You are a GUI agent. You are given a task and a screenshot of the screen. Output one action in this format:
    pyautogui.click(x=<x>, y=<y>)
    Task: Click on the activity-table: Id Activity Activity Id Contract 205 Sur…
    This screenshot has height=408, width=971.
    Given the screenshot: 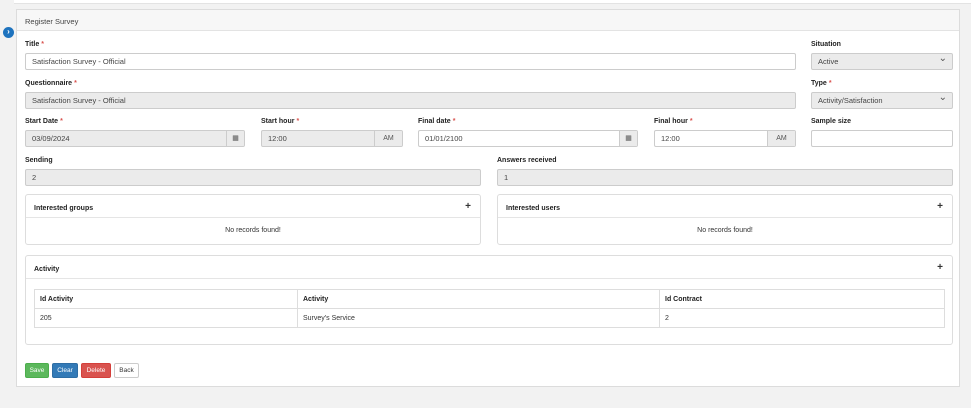 What is the action you would take?
    pyautogui.click(x=489, y=308)
    